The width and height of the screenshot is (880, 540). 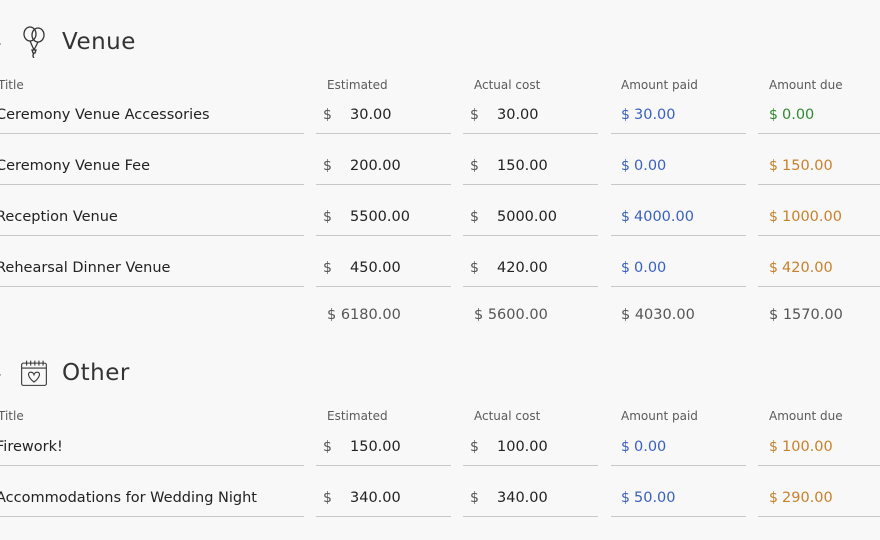 What do you see at coordinates (664, 216) in the screenshot?
I see `paid-value: 4000.00` at bounding box center [664, 216].